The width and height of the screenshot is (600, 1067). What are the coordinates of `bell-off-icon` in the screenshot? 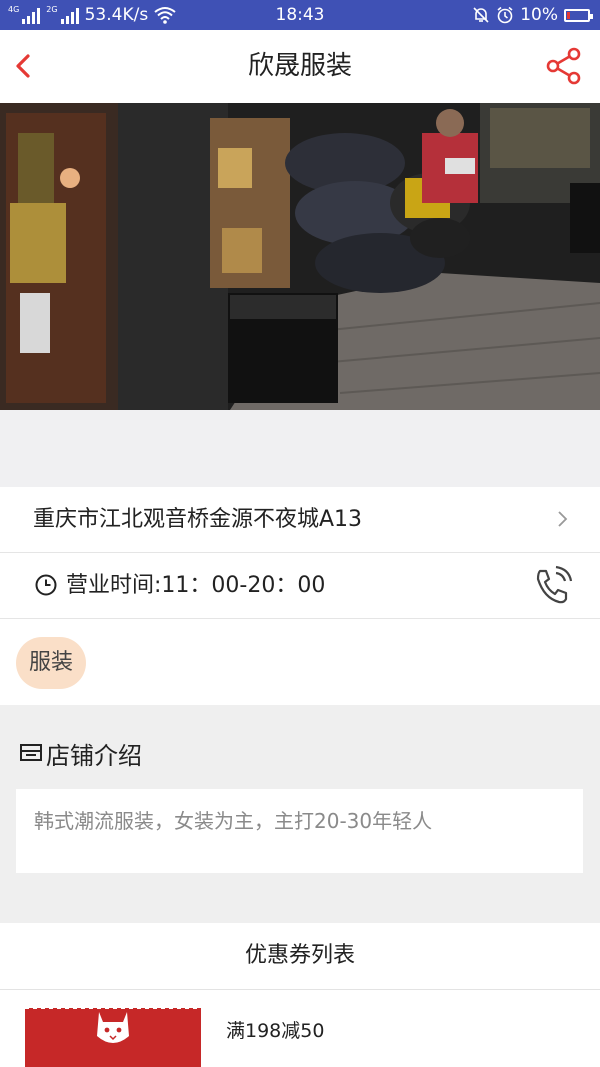 It's located at (481, 15).